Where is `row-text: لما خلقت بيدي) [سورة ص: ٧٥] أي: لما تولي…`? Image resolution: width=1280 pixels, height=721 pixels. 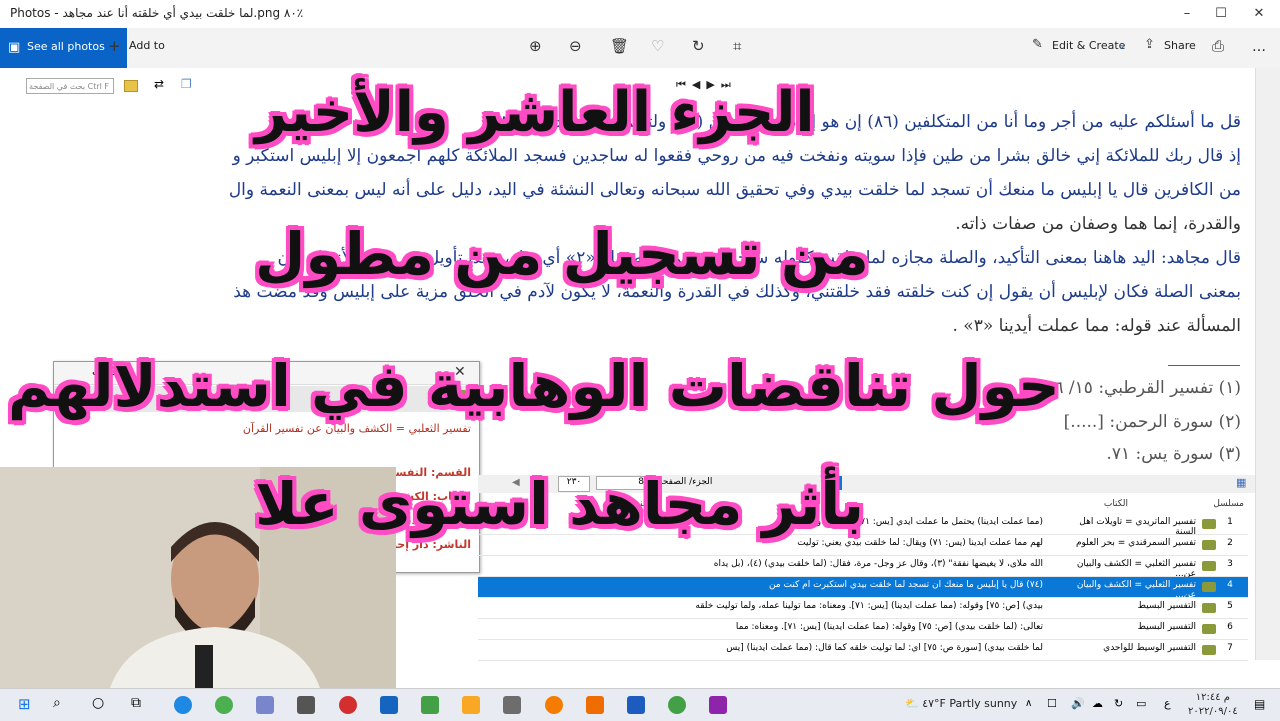 row-text: لما خلقت بيدي) [سورة ص: ٧٥] أي: لما تولي… is located at coordinates (884, 648).